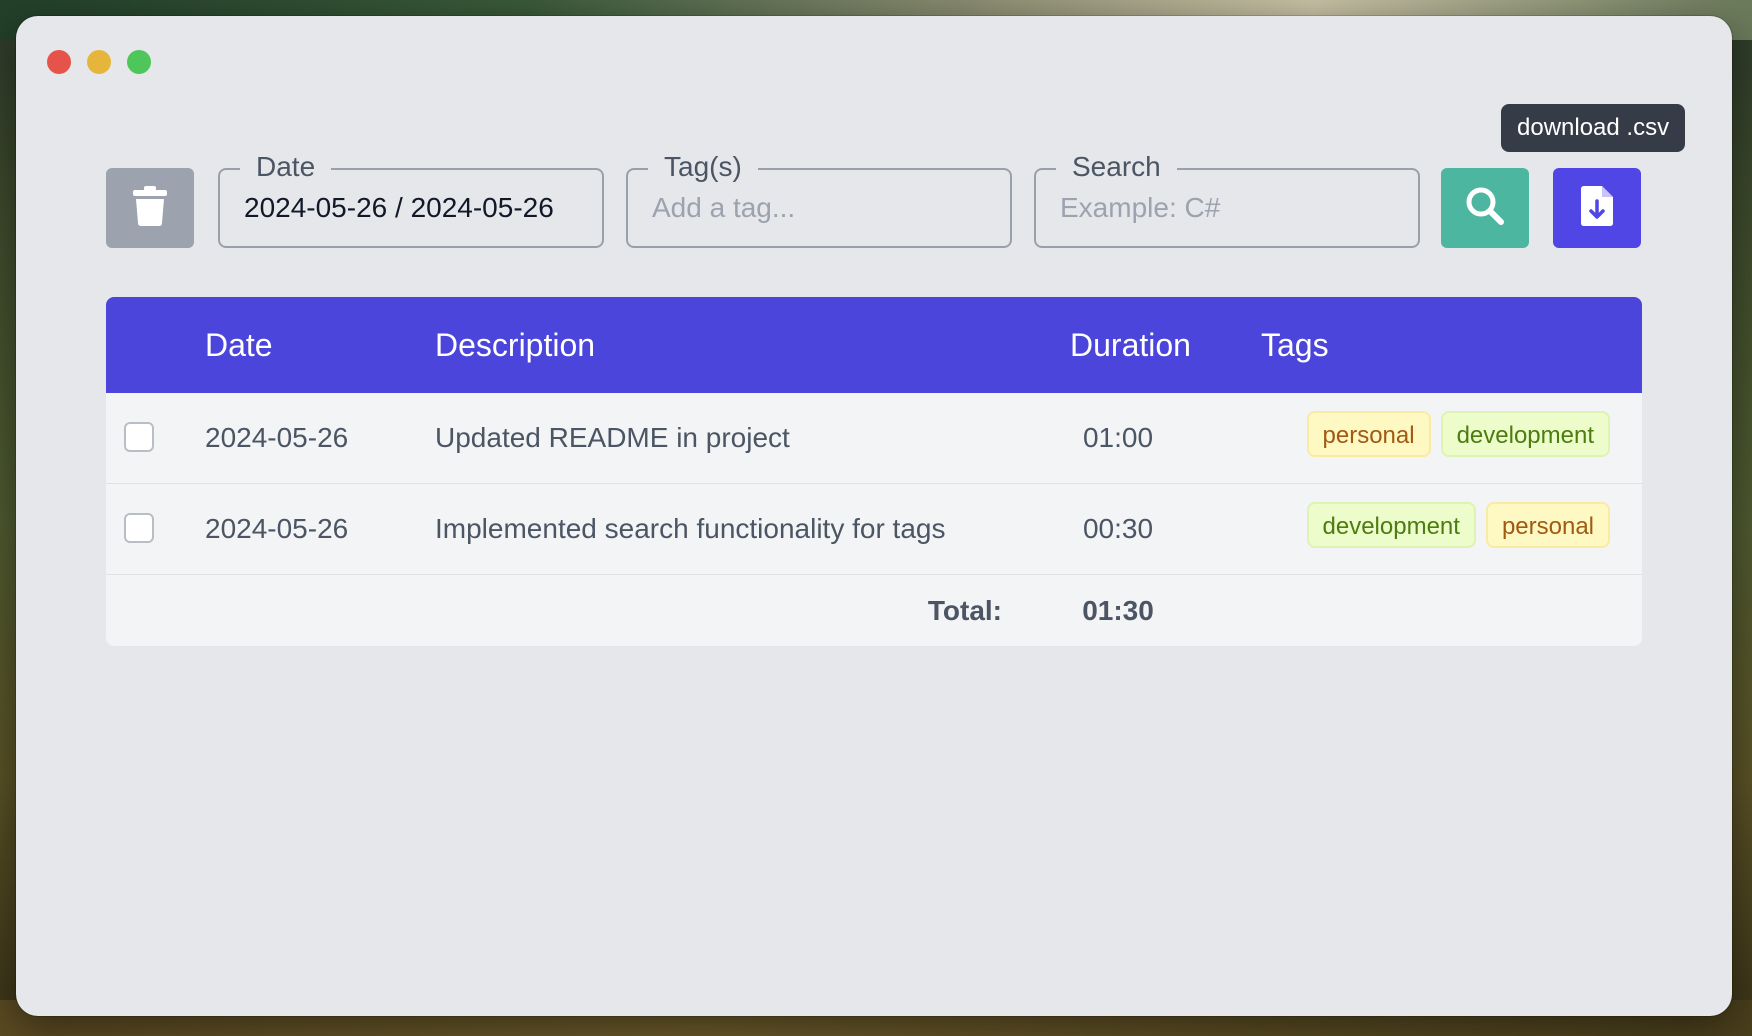 The image size is (1752, 1036). I want to click on download-tooltip: download .csv, so click(1593, 128).